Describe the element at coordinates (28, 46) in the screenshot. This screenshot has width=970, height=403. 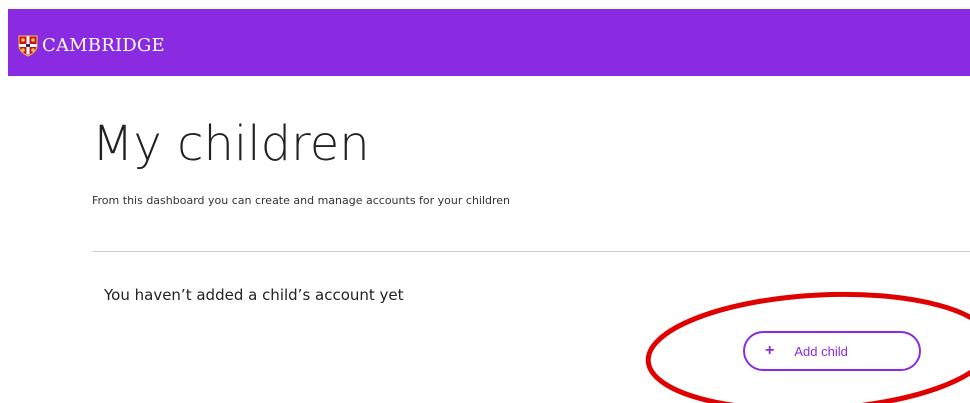
I see `cambridge-crest-icon` at that location.